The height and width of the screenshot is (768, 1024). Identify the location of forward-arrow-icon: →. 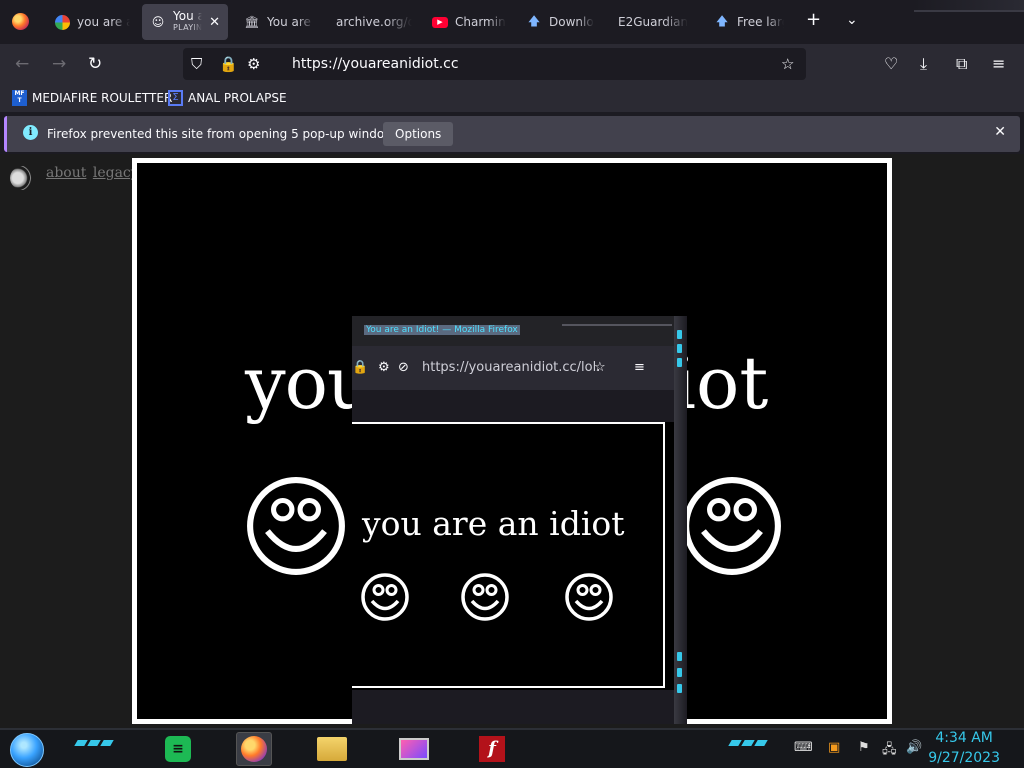
(59, 64).